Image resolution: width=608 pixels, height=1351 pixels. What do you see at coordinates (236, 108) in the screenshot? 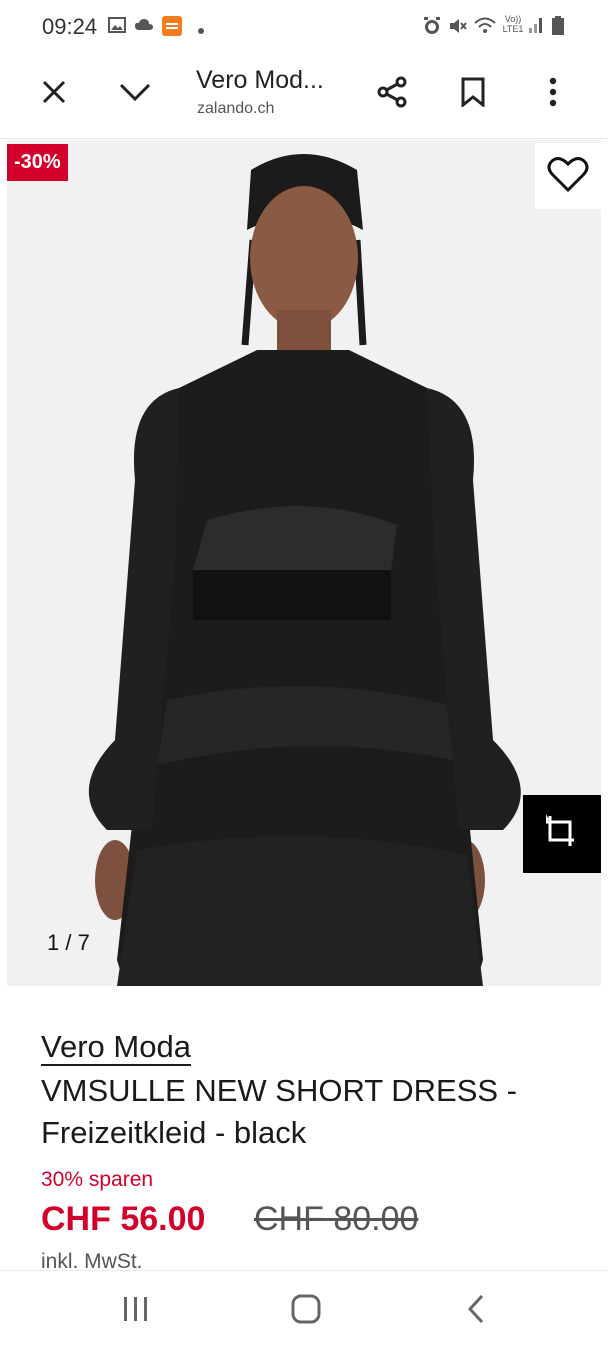
I see `page-domain: zalando.ch` at bounding box center [236, 108].